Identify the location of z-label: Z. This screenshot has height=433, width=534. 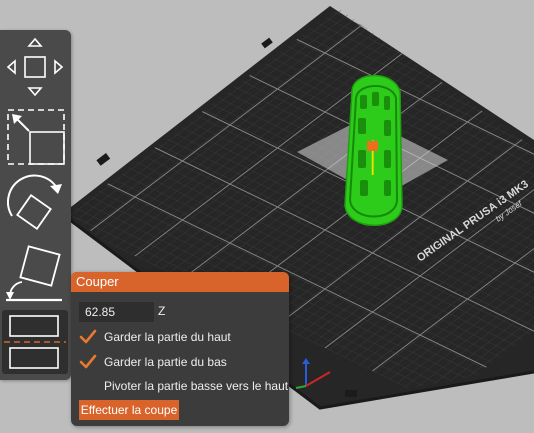
(162, 311).